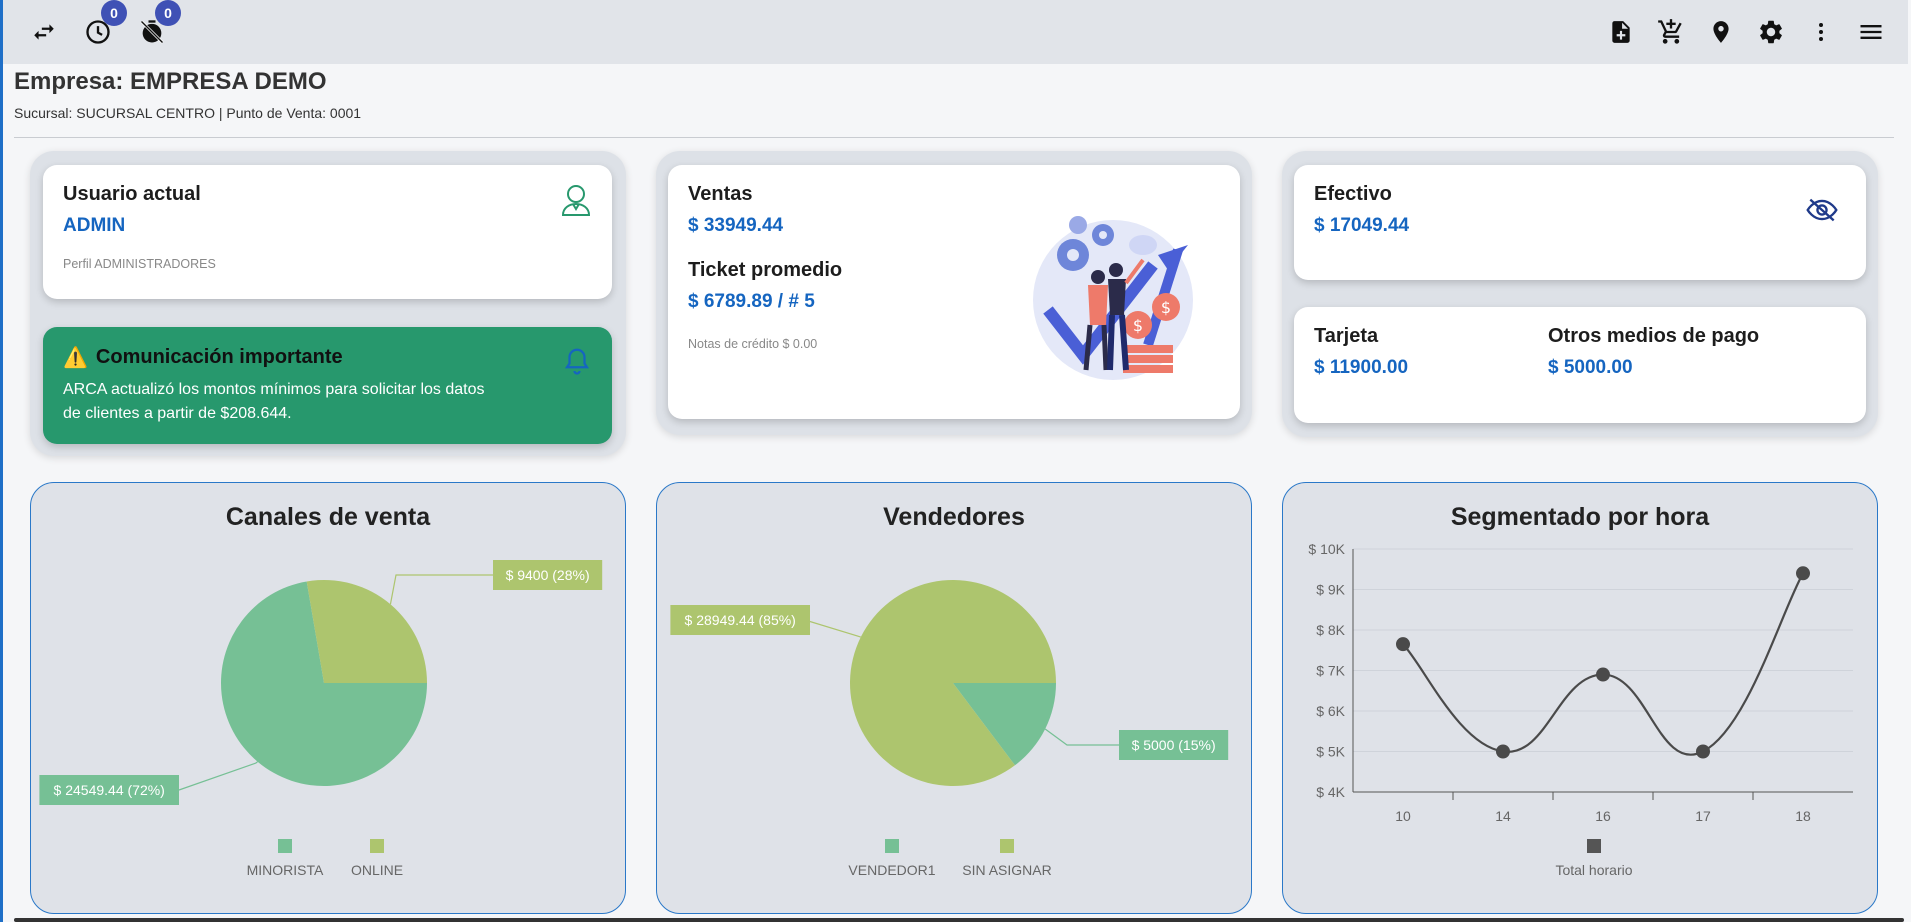  What do you see at coordinates (577, 363) in the screenshot?
I see `bell-icon` at bounding box center [577, 363].